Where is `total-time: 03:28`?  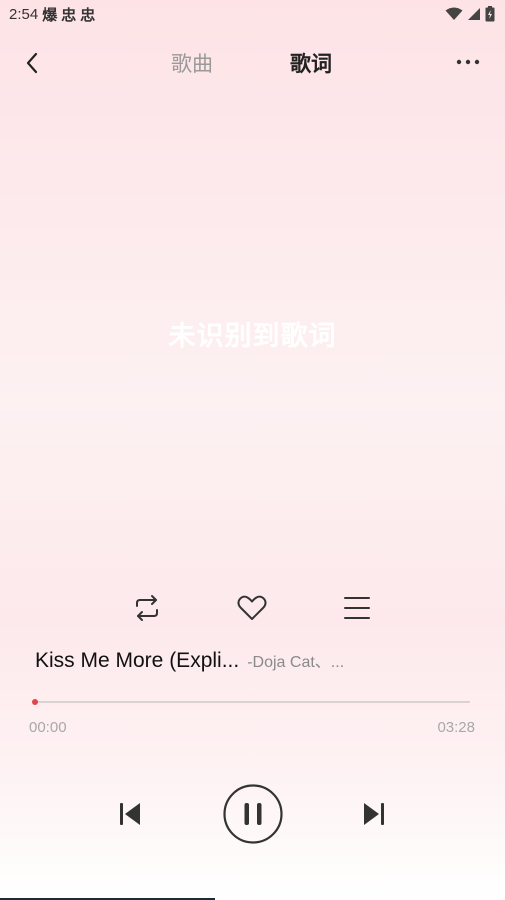
total-time: 03:28 is located at coordinates (456, 727).